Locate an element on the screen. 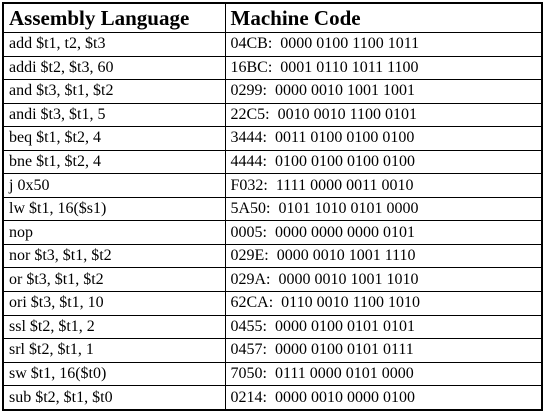 Image resolution: width=543 pixels, height=413 pixels. machine-code-cell: 3444: 0011 0100 0100 0100 is located at coordinates (383, 138).